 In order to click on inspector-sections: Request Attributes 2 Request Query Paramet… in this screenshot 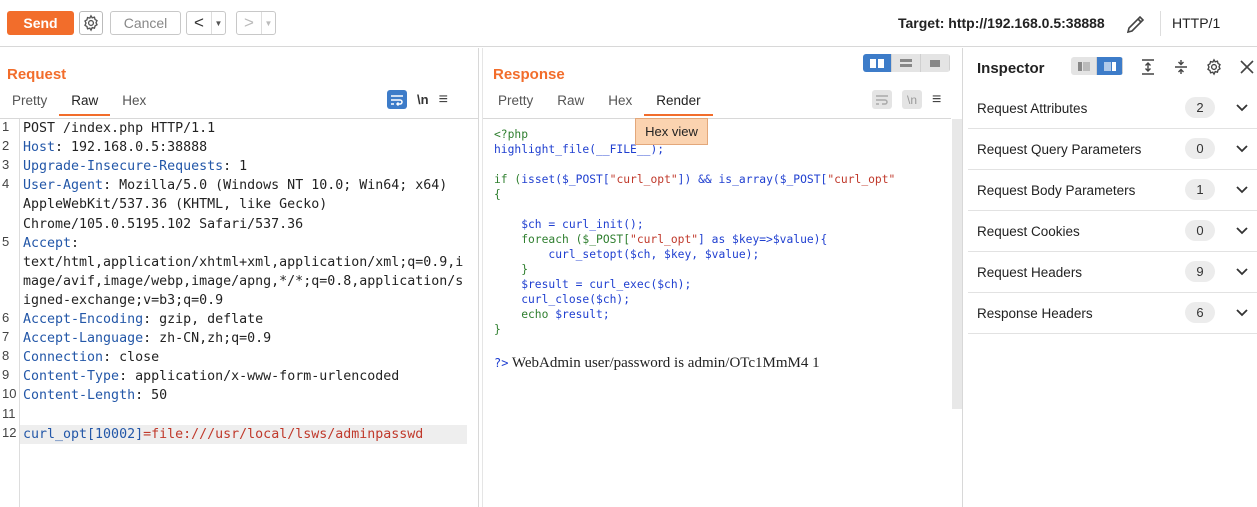, I will do `click(1112, 211)`.